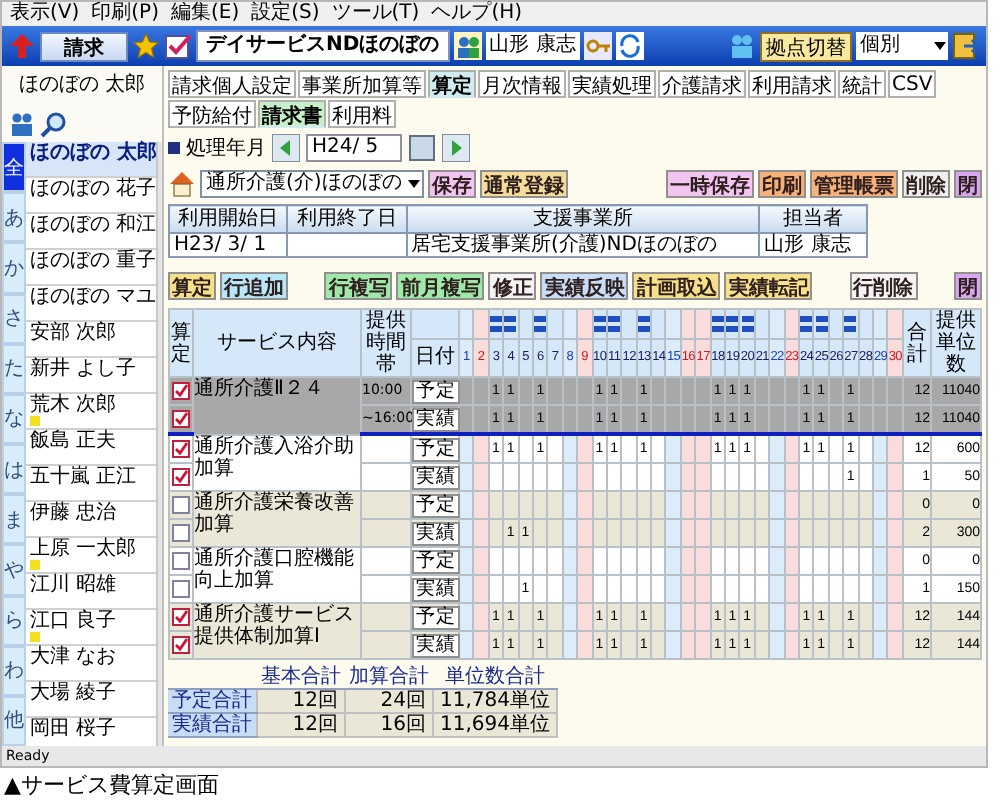  I want to click on search-icon, so click(54, 124).